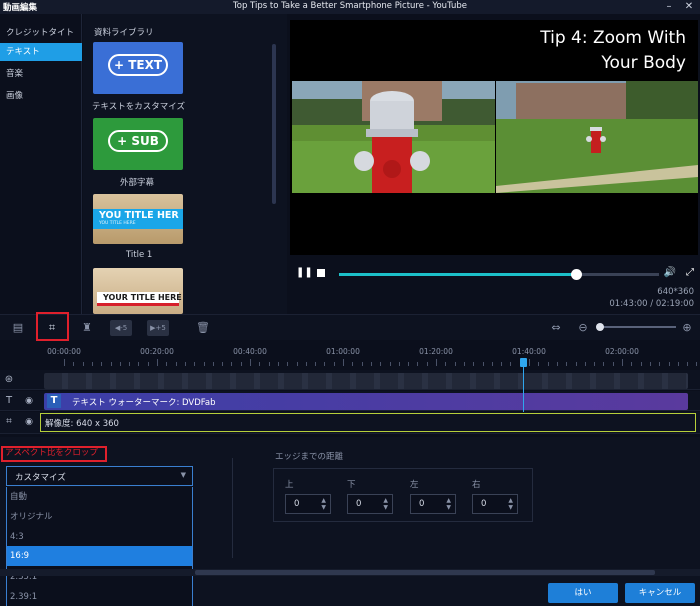  What do you see at coordinates (675, 292) in the screenshot?
I see `preview-resolution: 640*360` at bounding box center [675, 292].